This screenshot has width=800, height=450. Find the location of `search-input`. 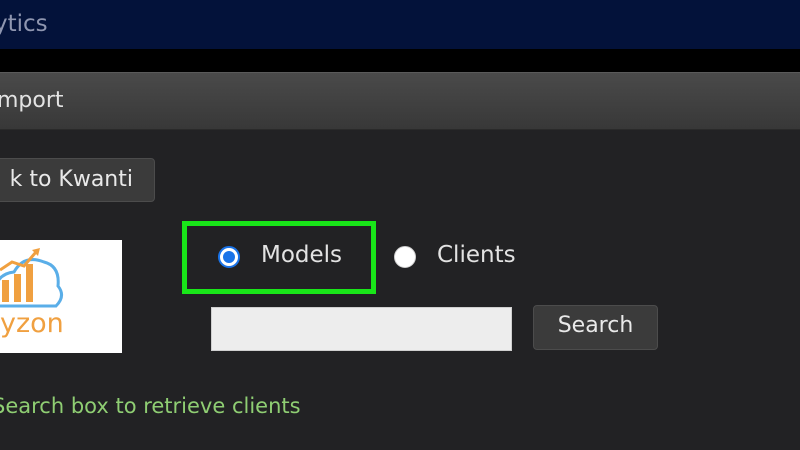

search-input is located at coordinates (361, 329).